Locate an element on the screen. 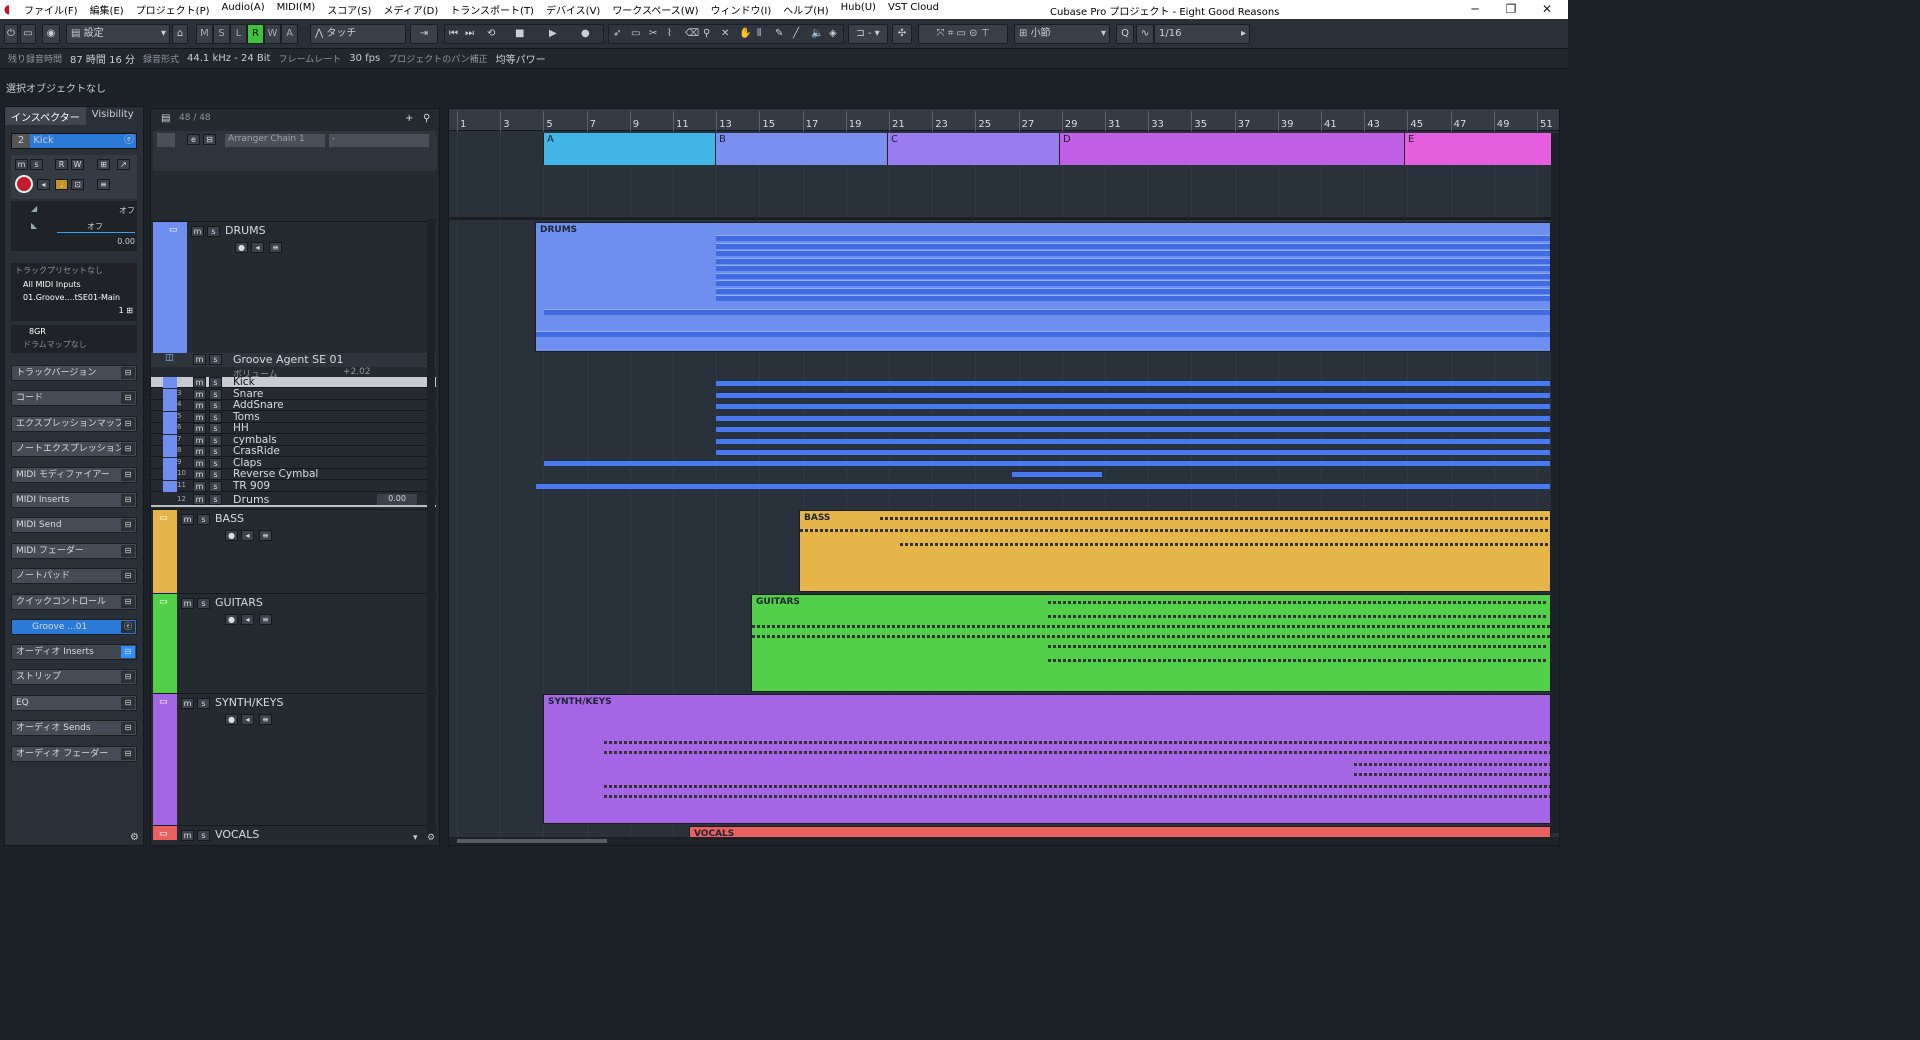  zoom-icon: ⚲ is located at coordinates (706, 34).